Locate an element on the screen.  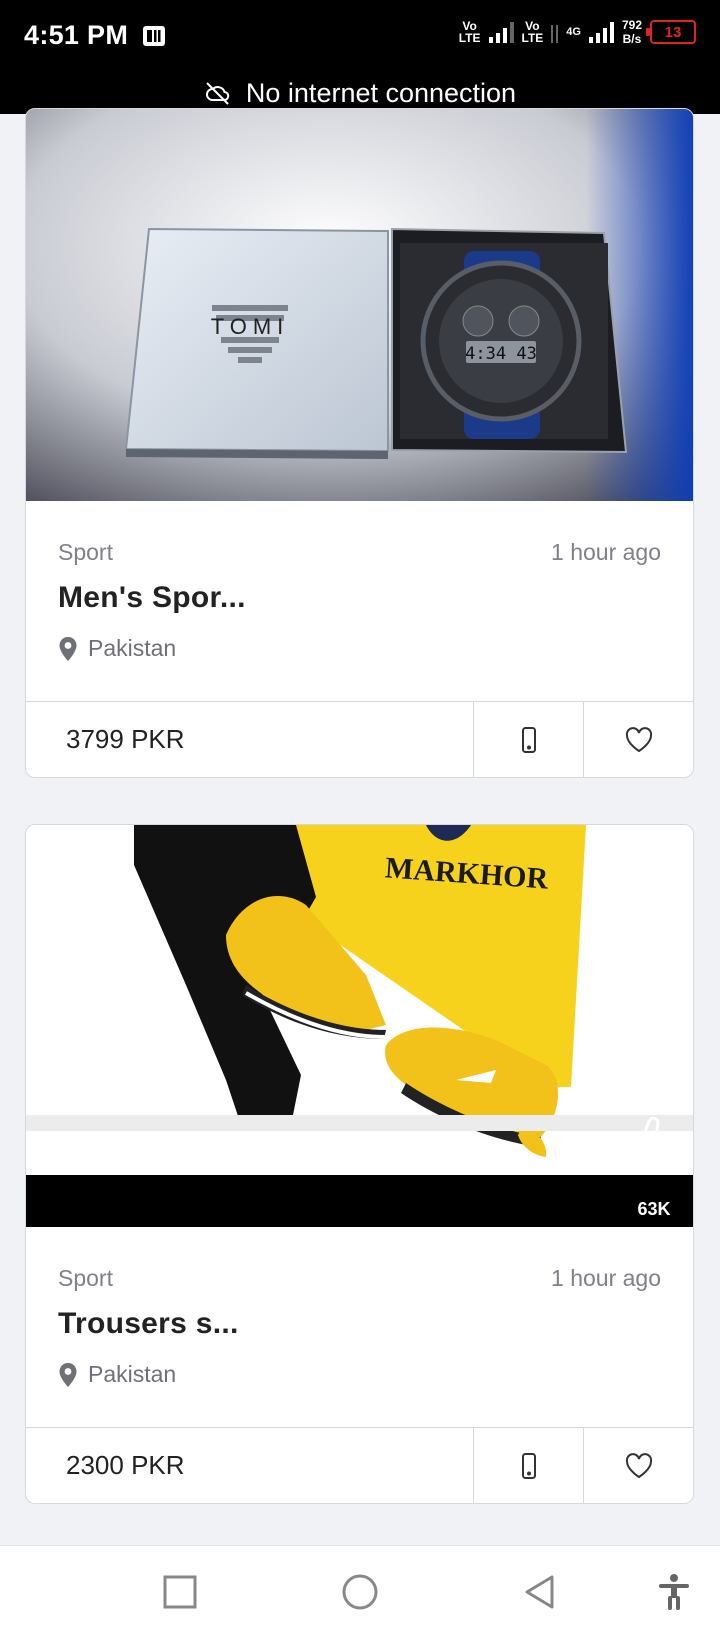
accessibility-icon is located at coordinates (674, 1592).